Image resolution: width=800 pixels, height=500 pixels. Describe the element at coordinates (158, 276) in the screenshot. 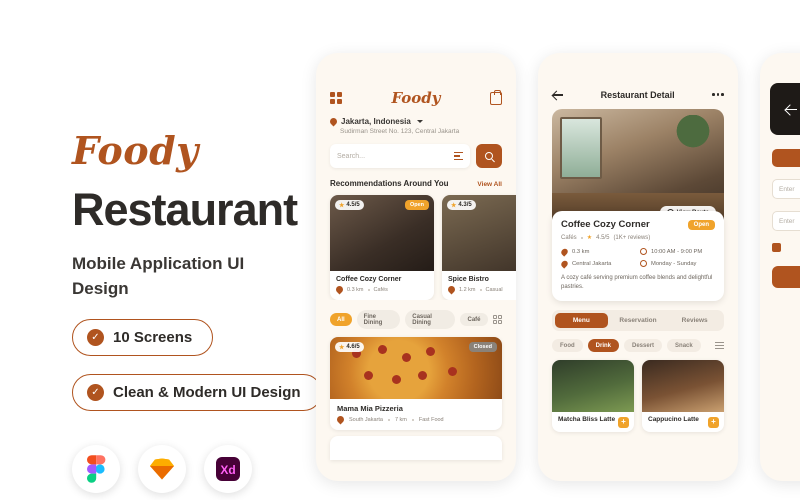

I see `page-subtitle: Mobile Application UI Design` at that location.